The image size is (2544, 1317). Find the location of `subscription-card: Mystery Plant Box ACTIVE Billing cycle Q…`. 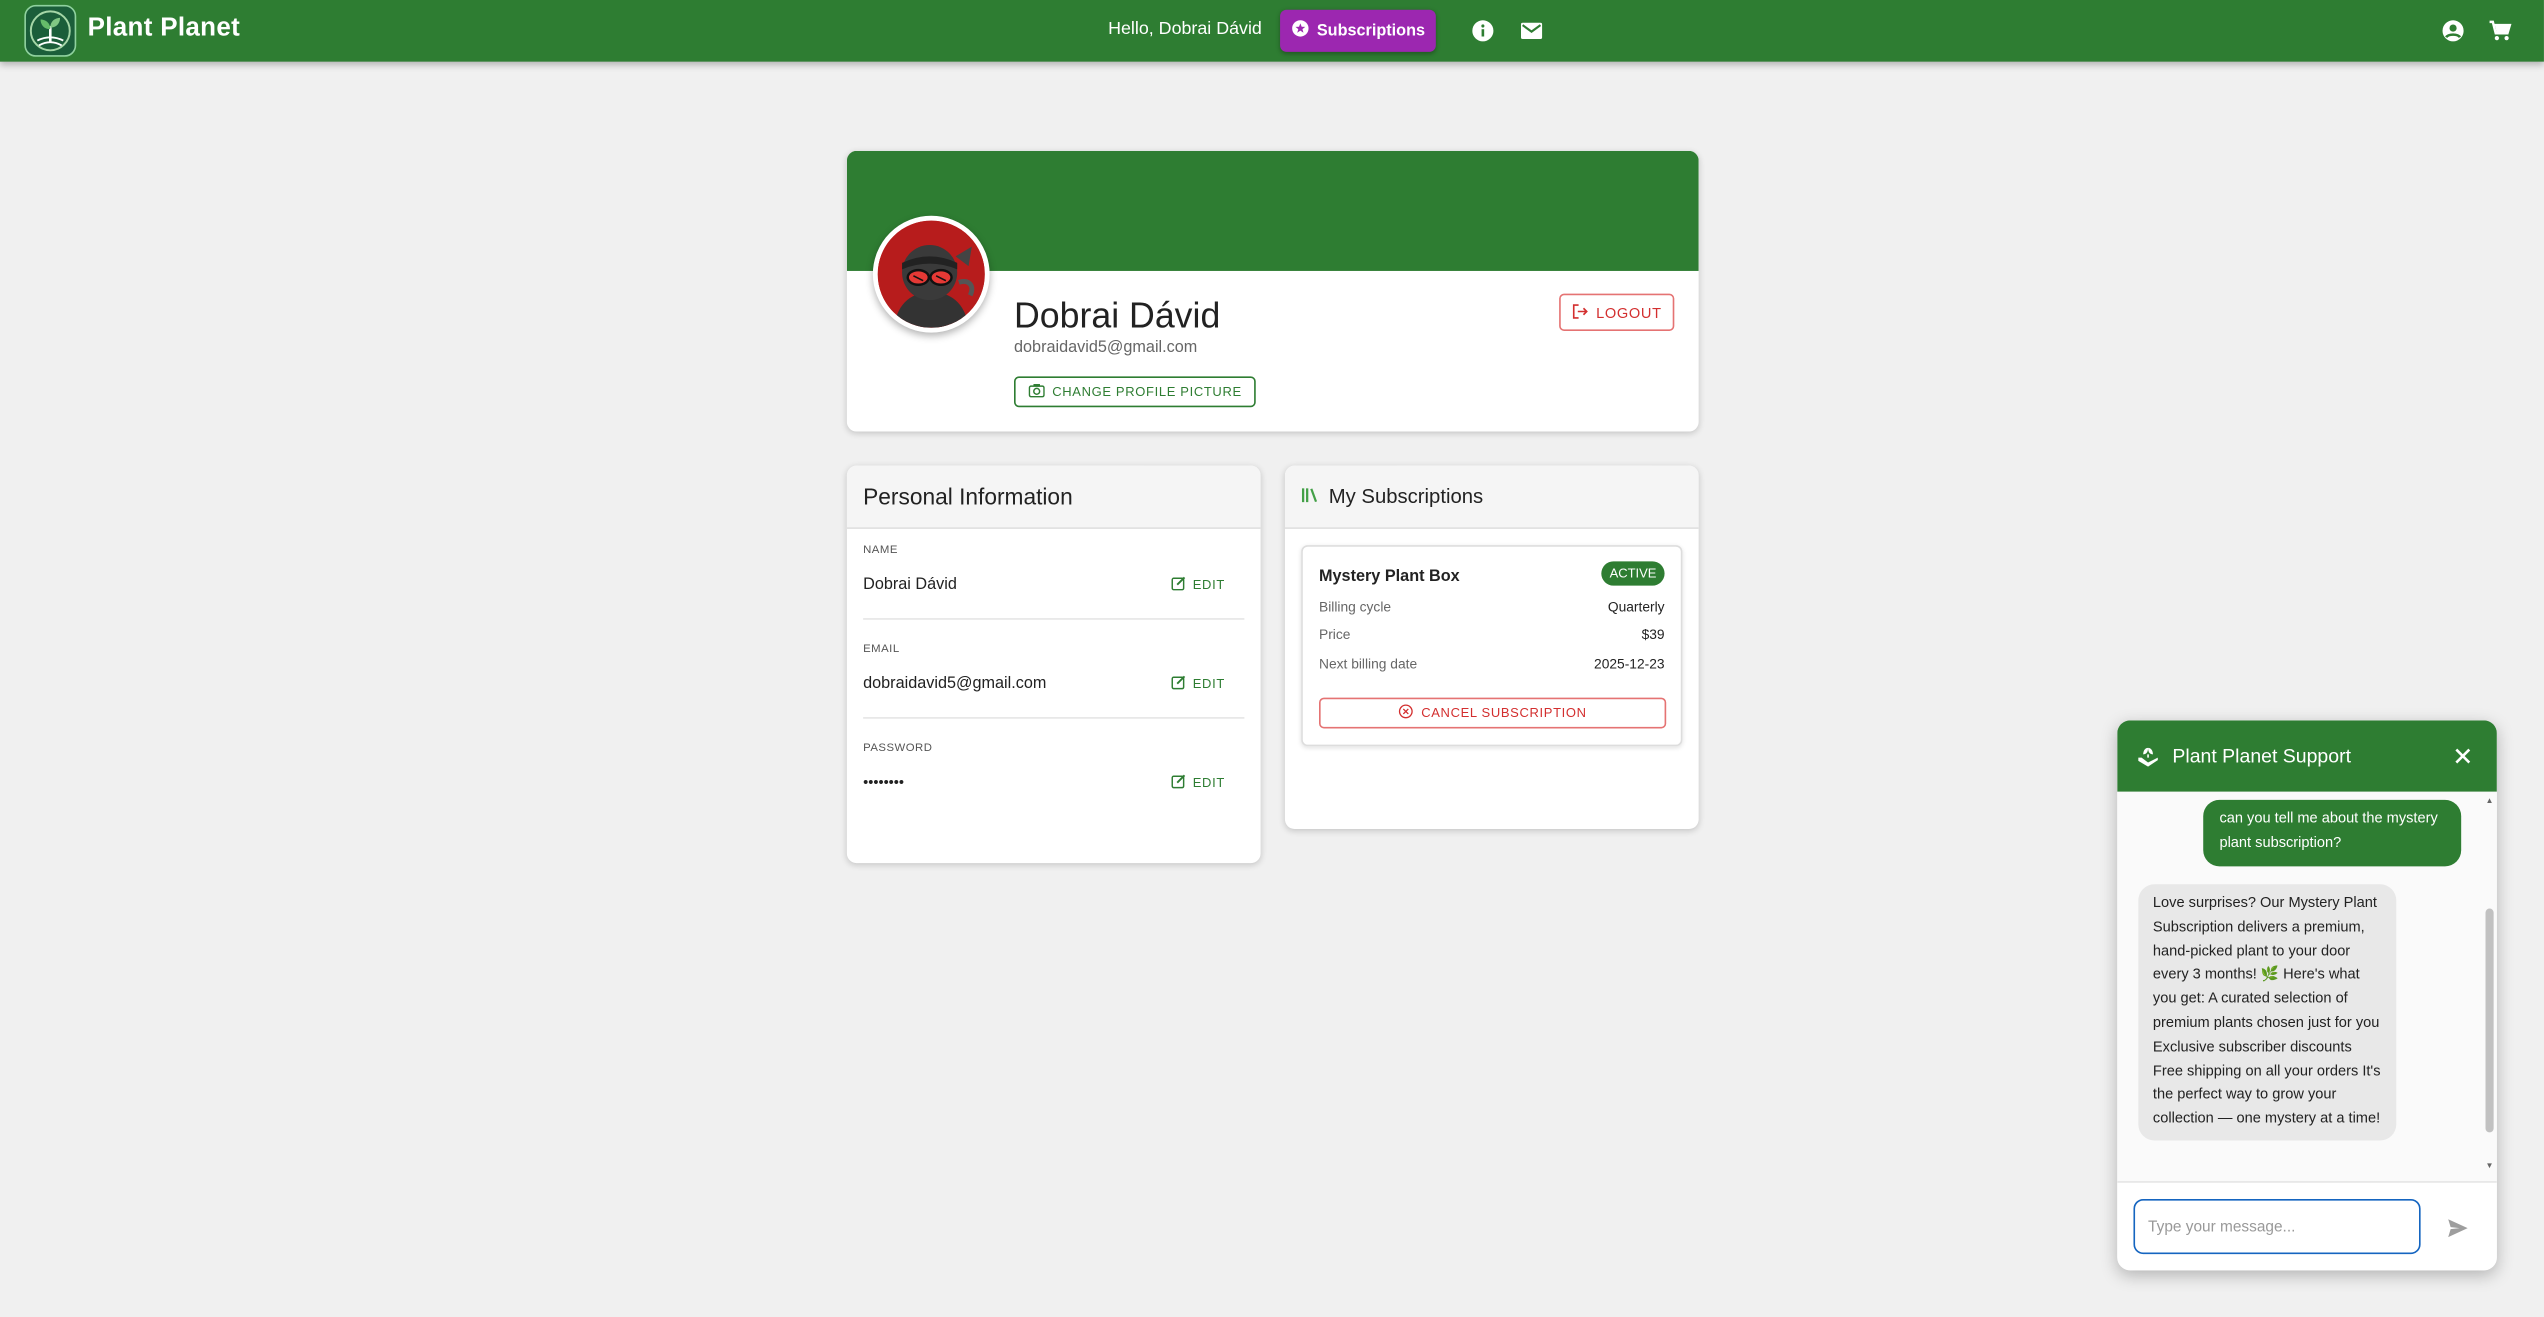

subscription-card: Mystery Plant Box ACTIVE Billing cycle Q… is located at coordinates (1492, 646).